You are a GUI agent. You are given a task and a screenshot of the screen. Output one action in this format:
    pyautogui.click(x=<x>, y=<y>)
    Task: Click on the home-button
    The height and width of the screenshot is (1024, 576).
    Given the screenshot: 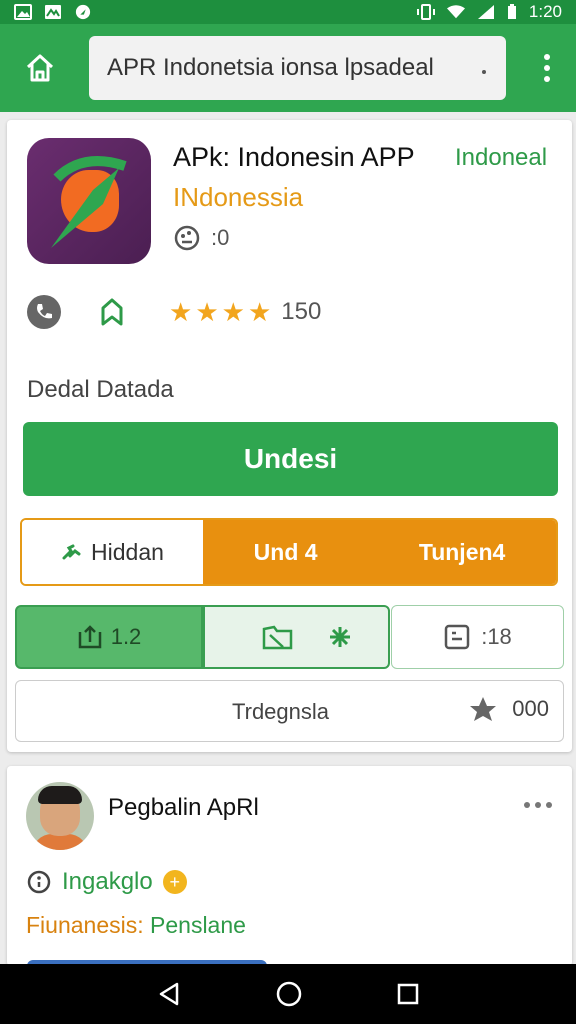 What is the action you would take?
    pyautogui.click(x=40, y=68)
    